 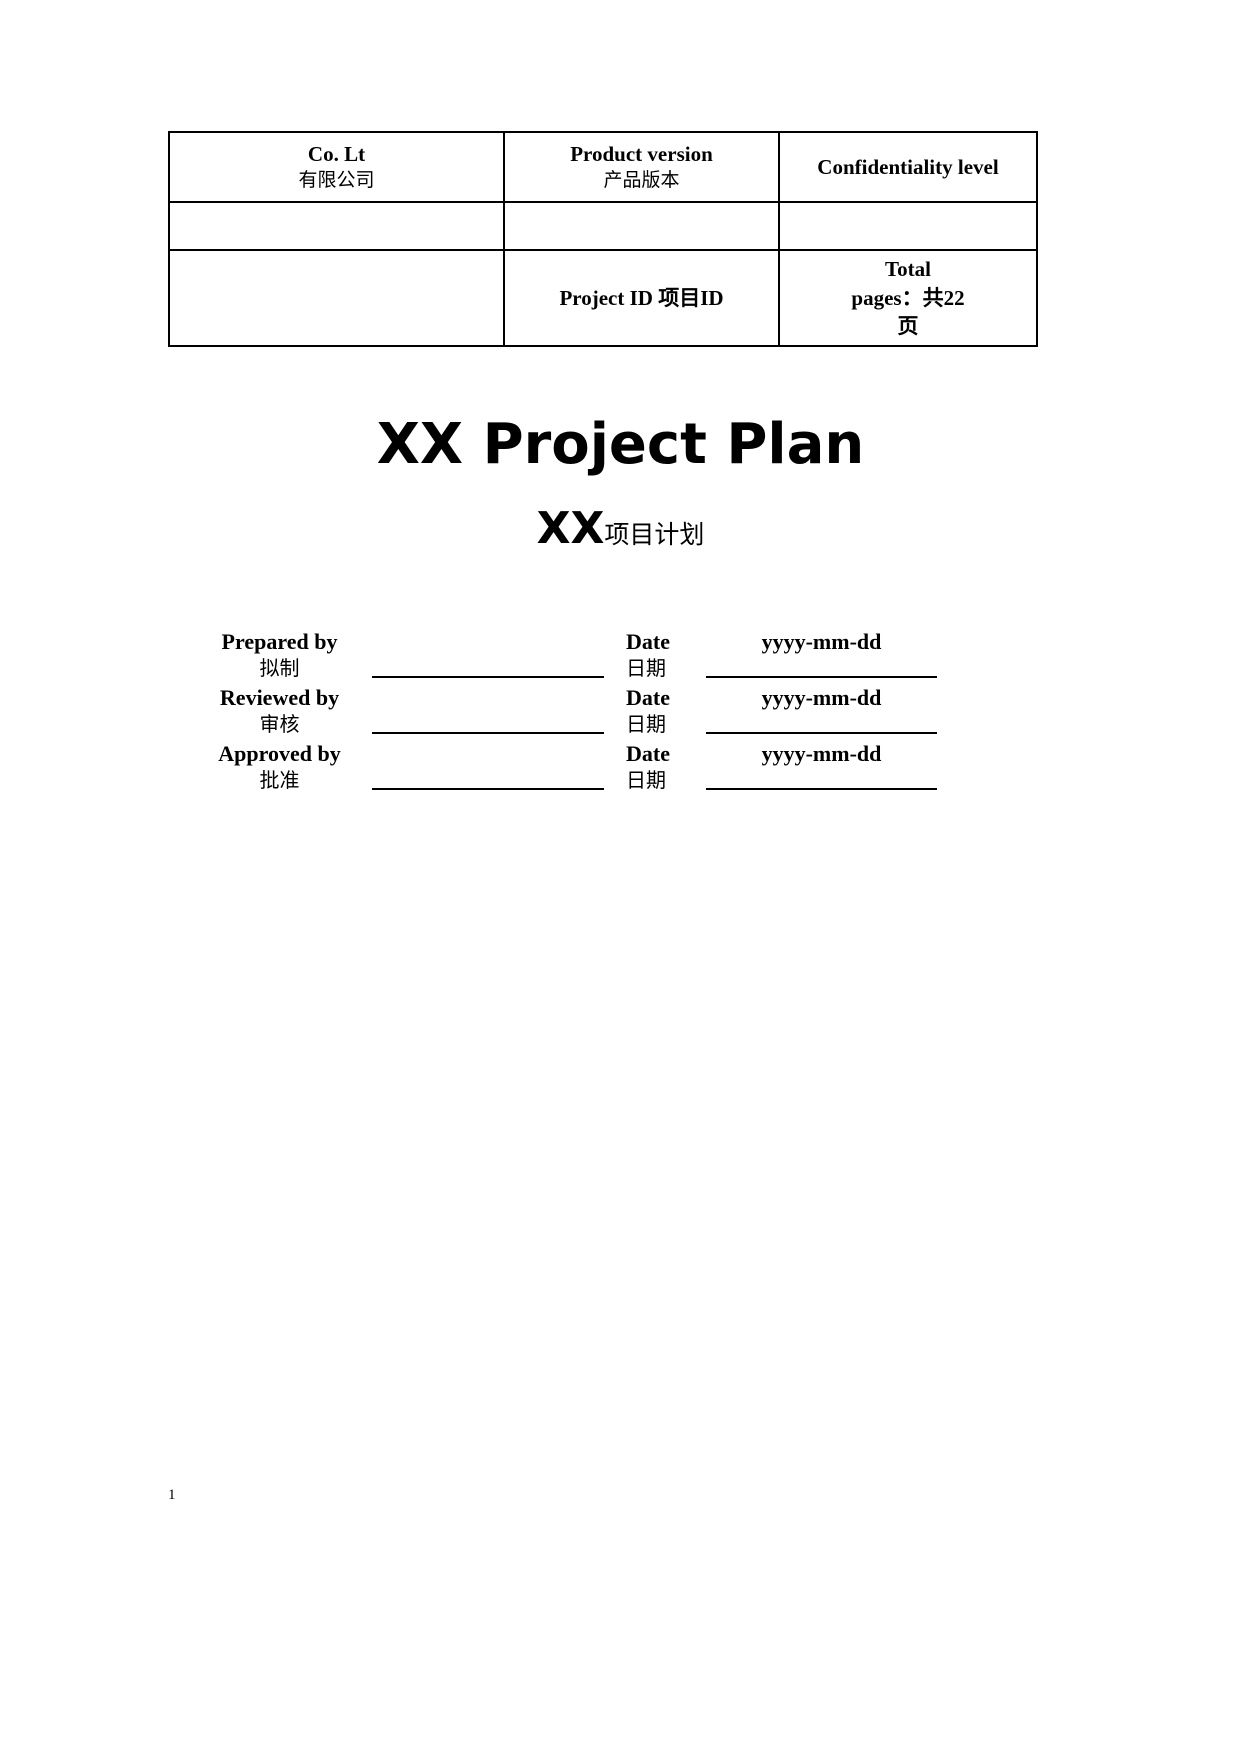 What do you see at coordinates (648, 753) in the screenshot?
I see `approved-date-label-en: Date` at bounding box center [648, 753].